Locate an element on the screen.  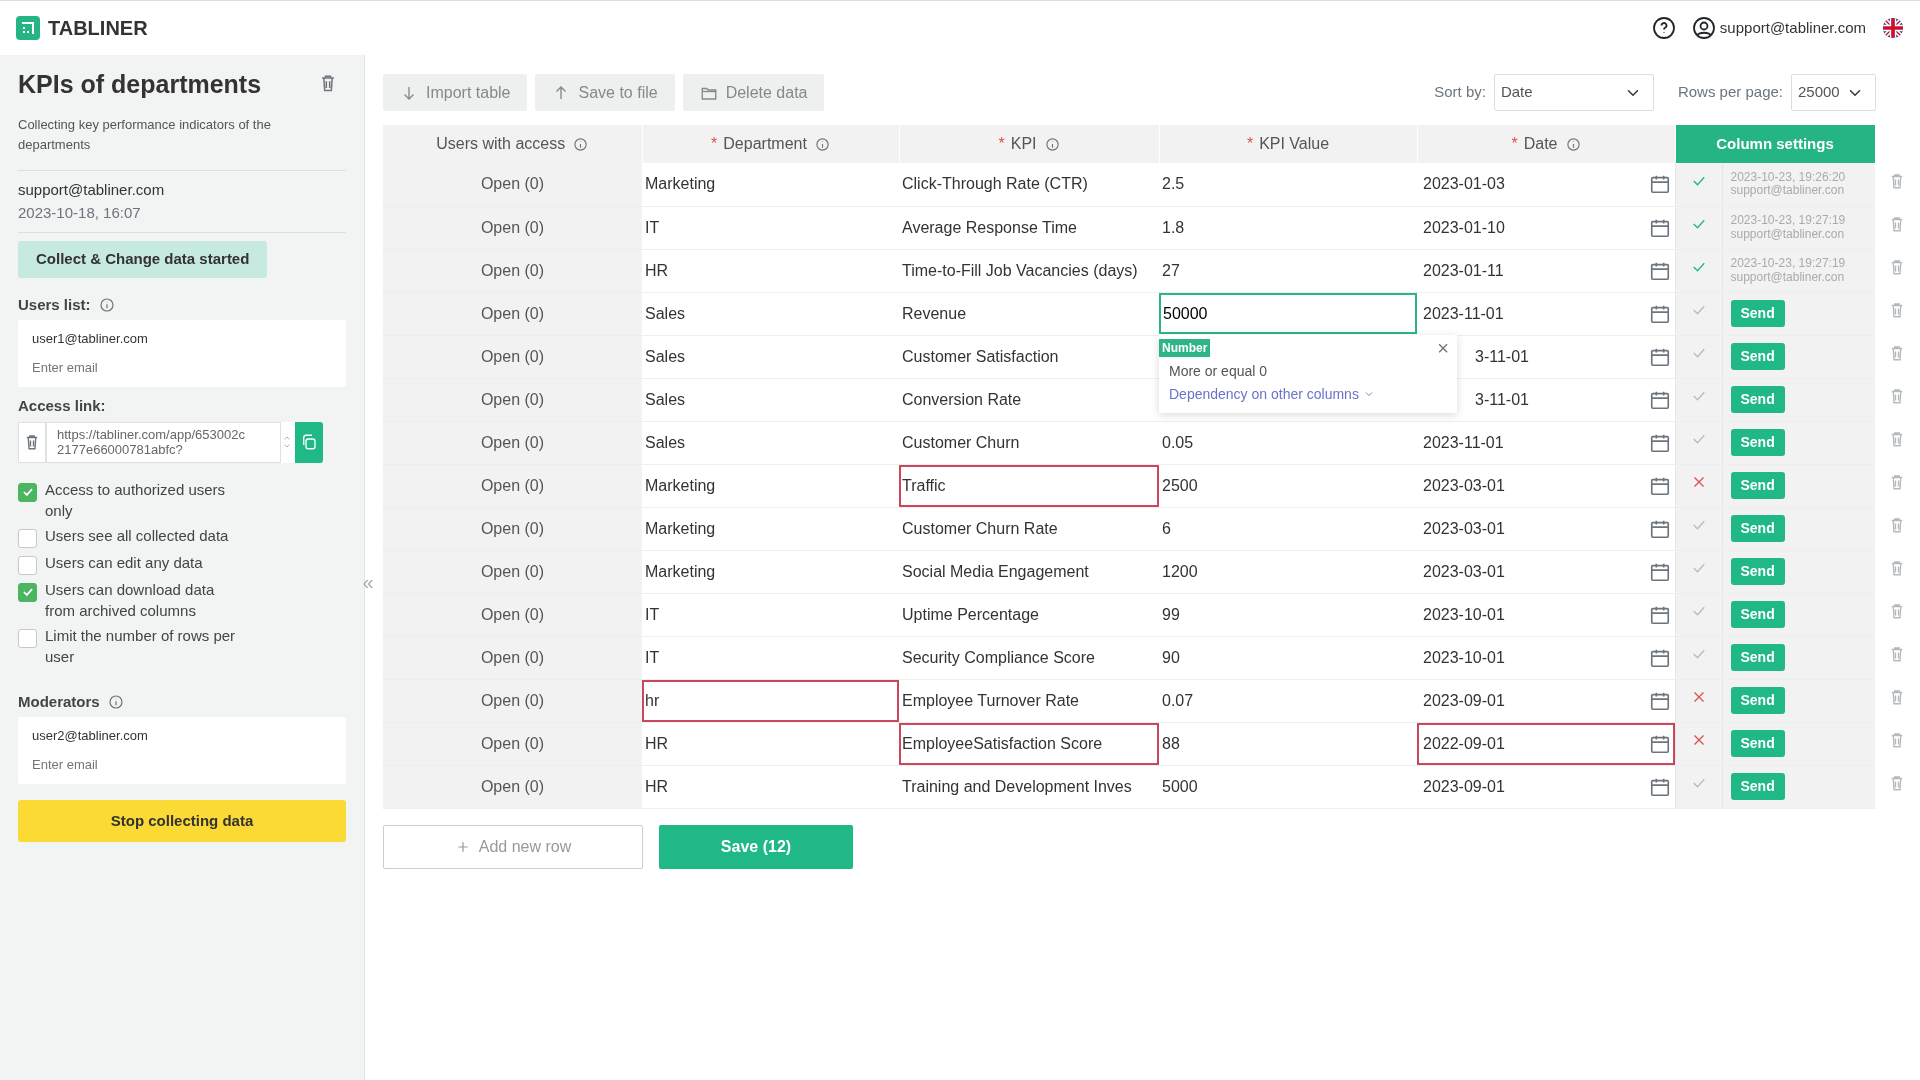
created-date: 2023-10-18, 16:07 is located at coordinates (80, 212).